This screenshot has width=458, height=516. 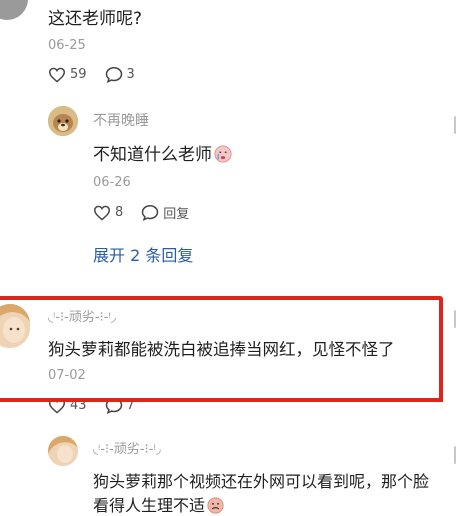 I want to click on reply-count: 3, so click(x=130, y=74).